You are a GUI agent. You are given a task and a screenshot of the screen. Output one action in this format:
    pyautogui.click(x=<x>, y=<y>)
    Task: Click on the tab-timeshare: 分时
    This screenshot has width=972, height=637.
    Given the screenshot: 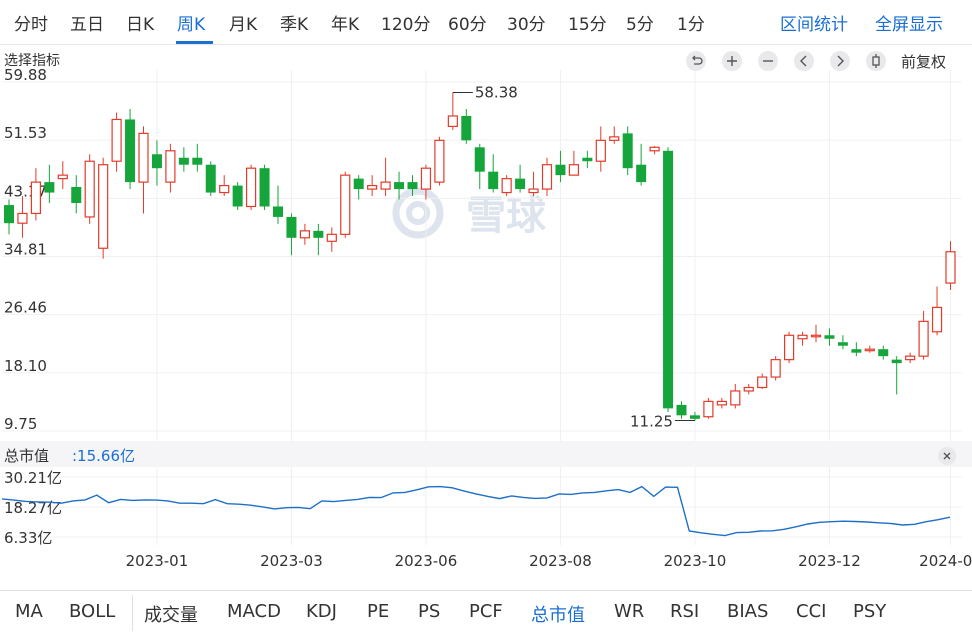 What is the action you would take?
    pyautogui.click(x=31, y=22)
    